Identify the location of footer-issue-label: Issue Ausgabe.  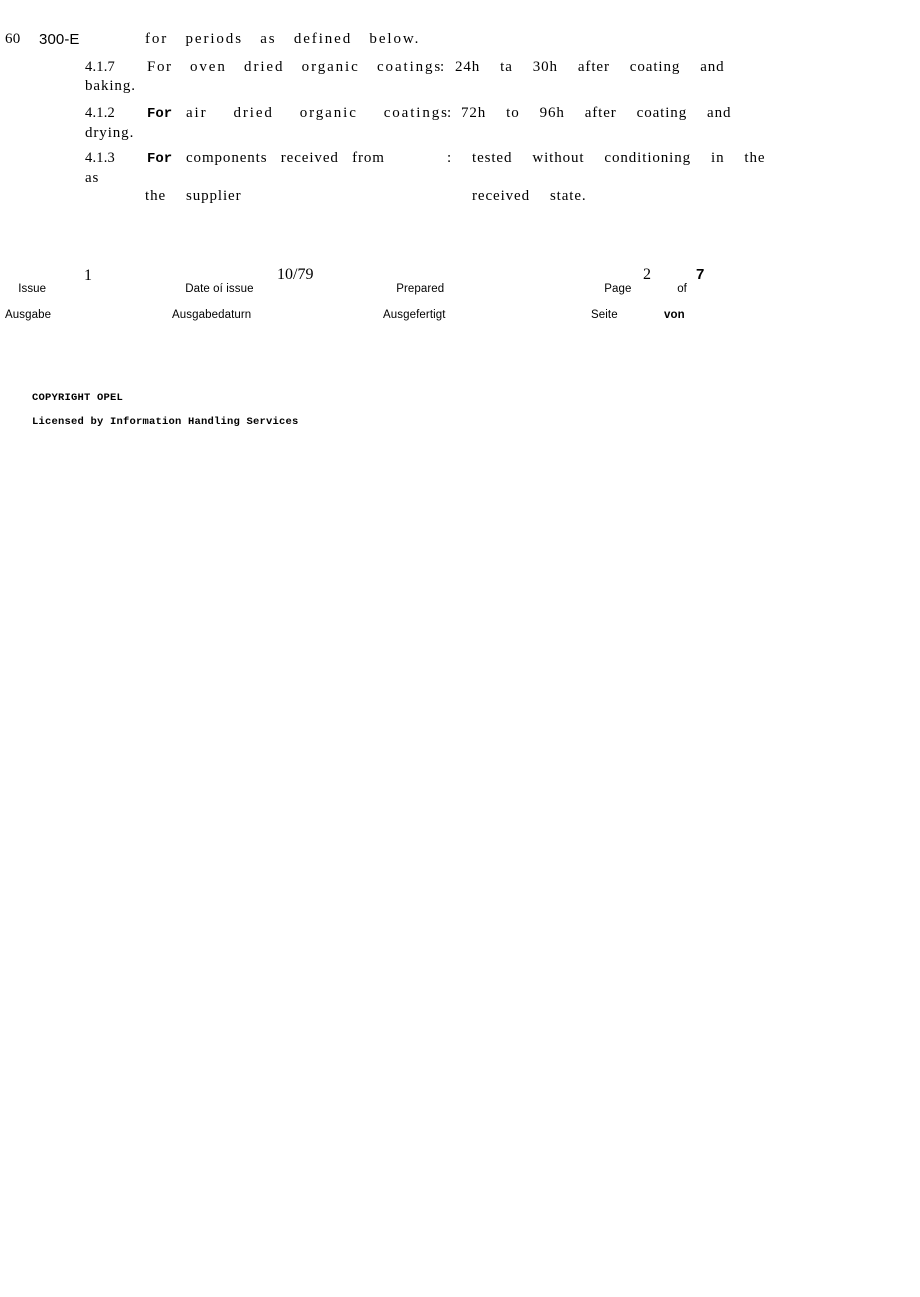
(28, 309).